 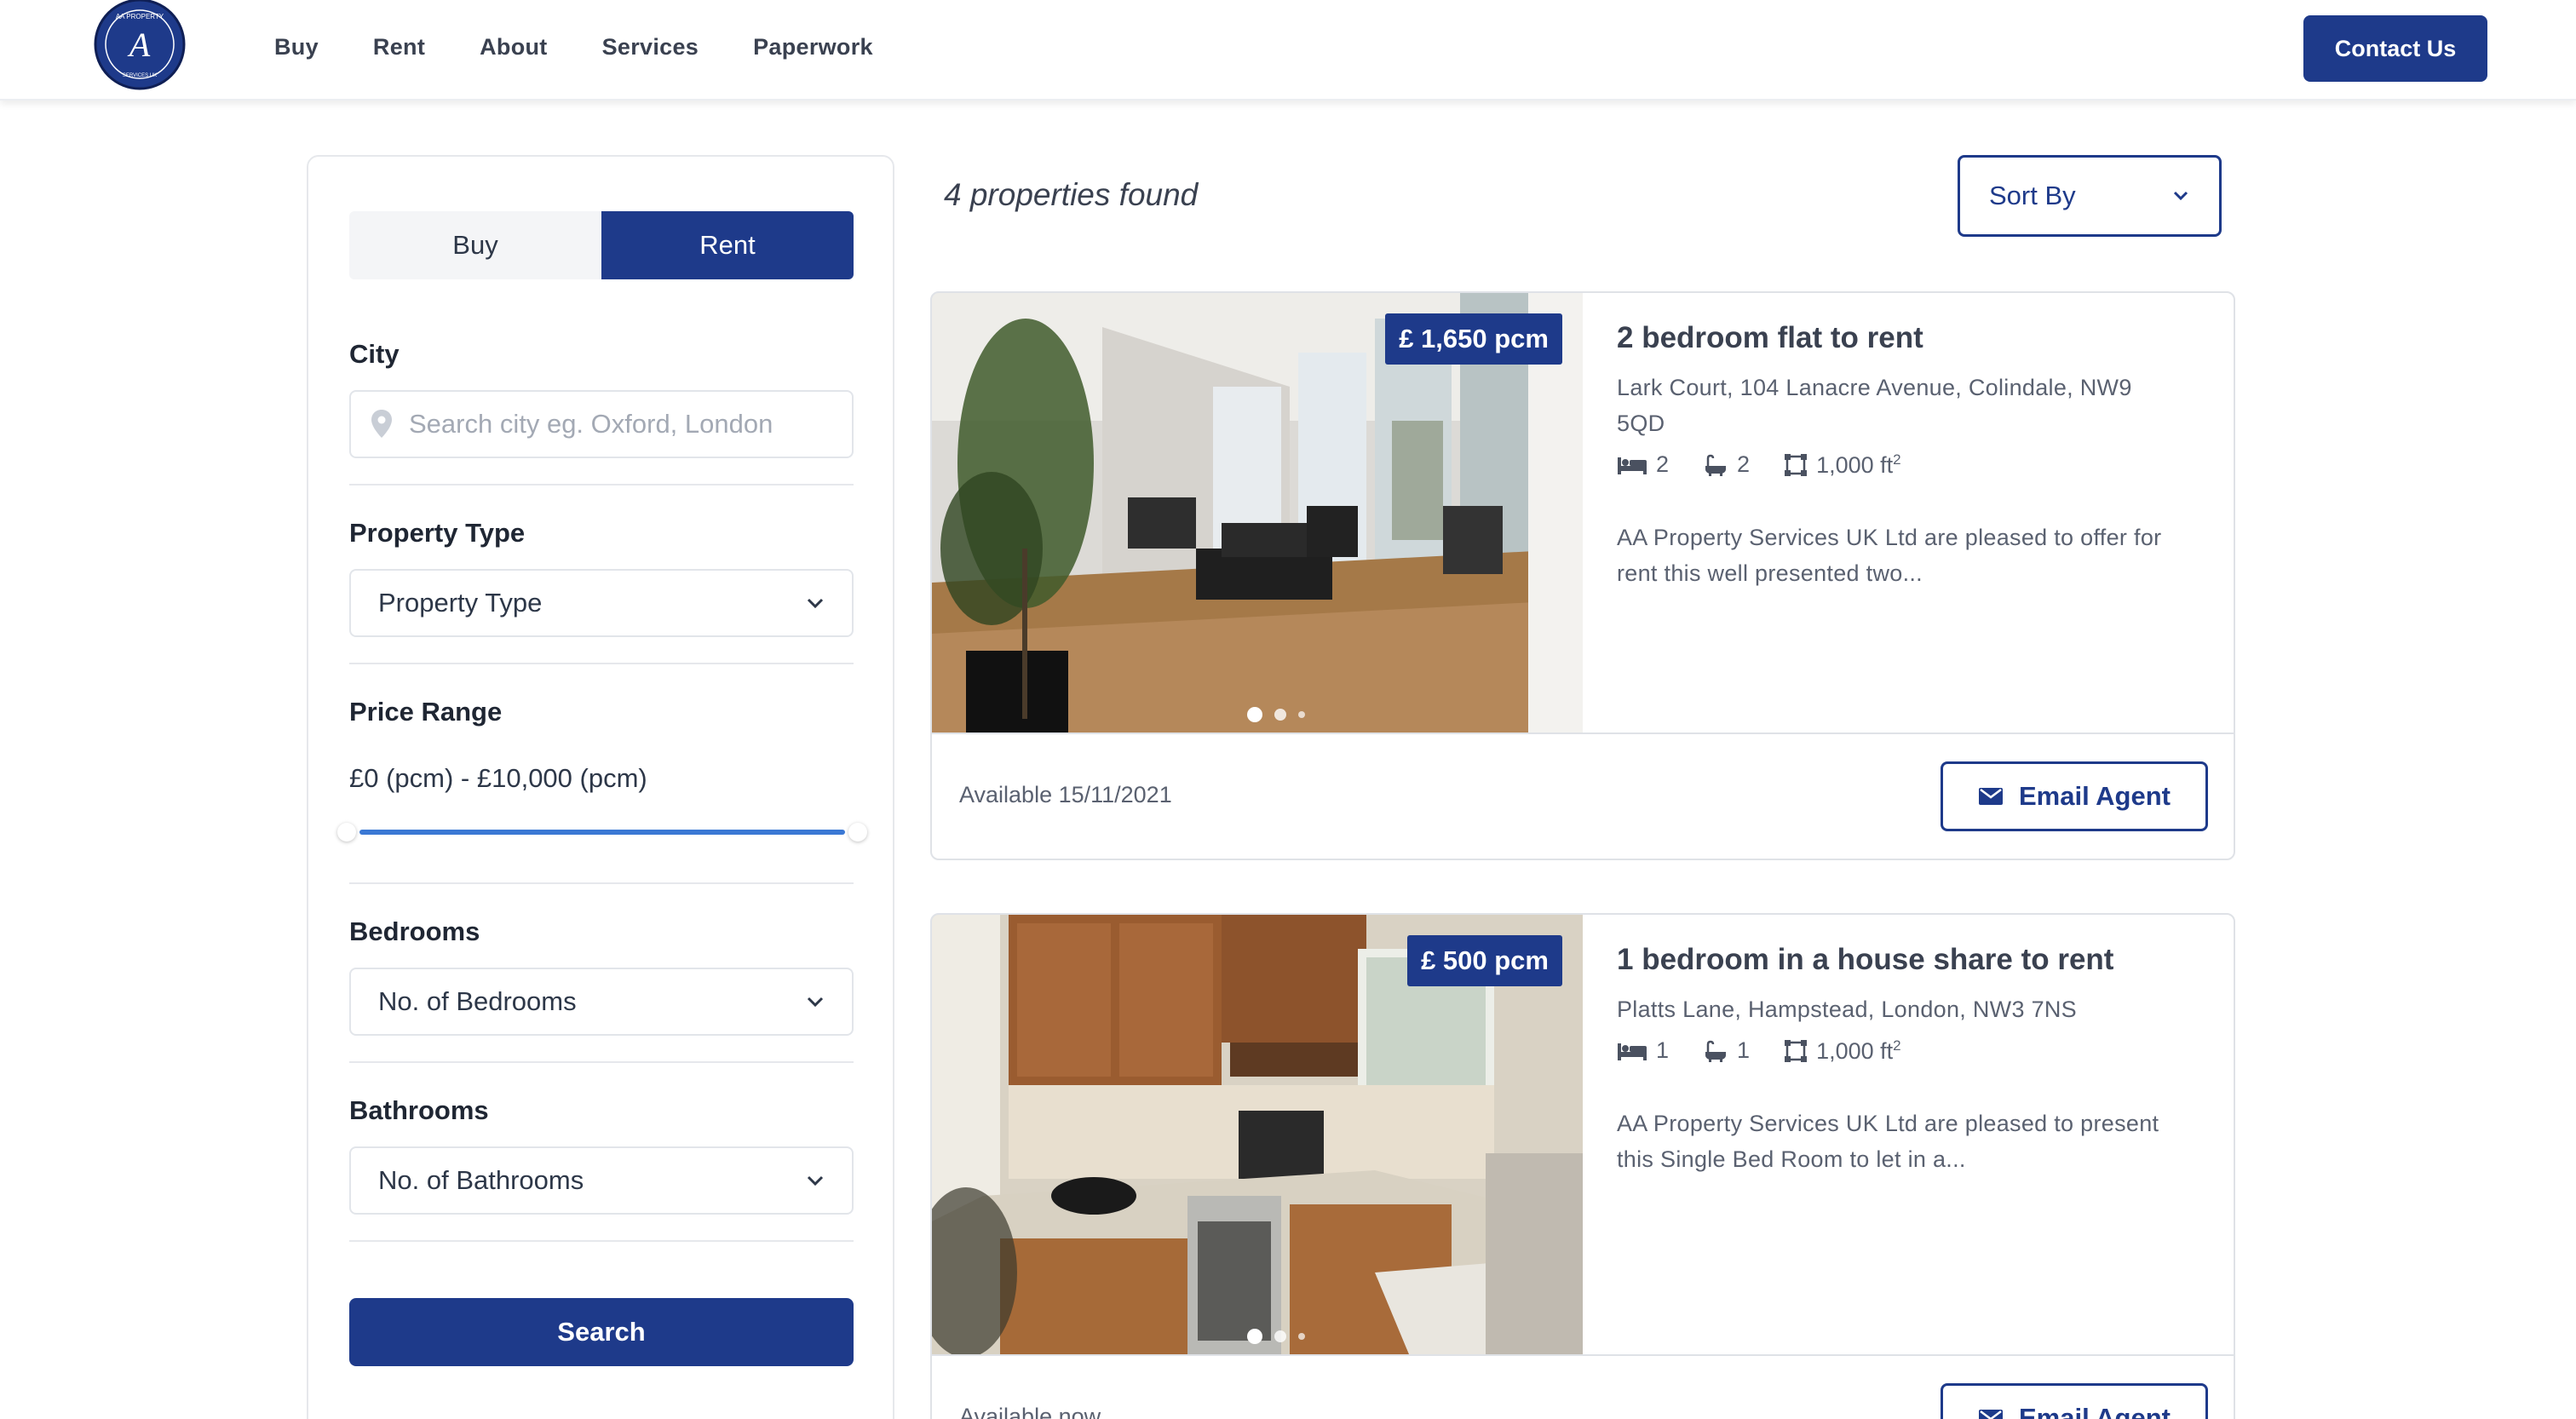 What do you see at coordinates (602, 603) in the screenshot?
I see `property-type-select: Property Type` at bounding box center [602, 603].